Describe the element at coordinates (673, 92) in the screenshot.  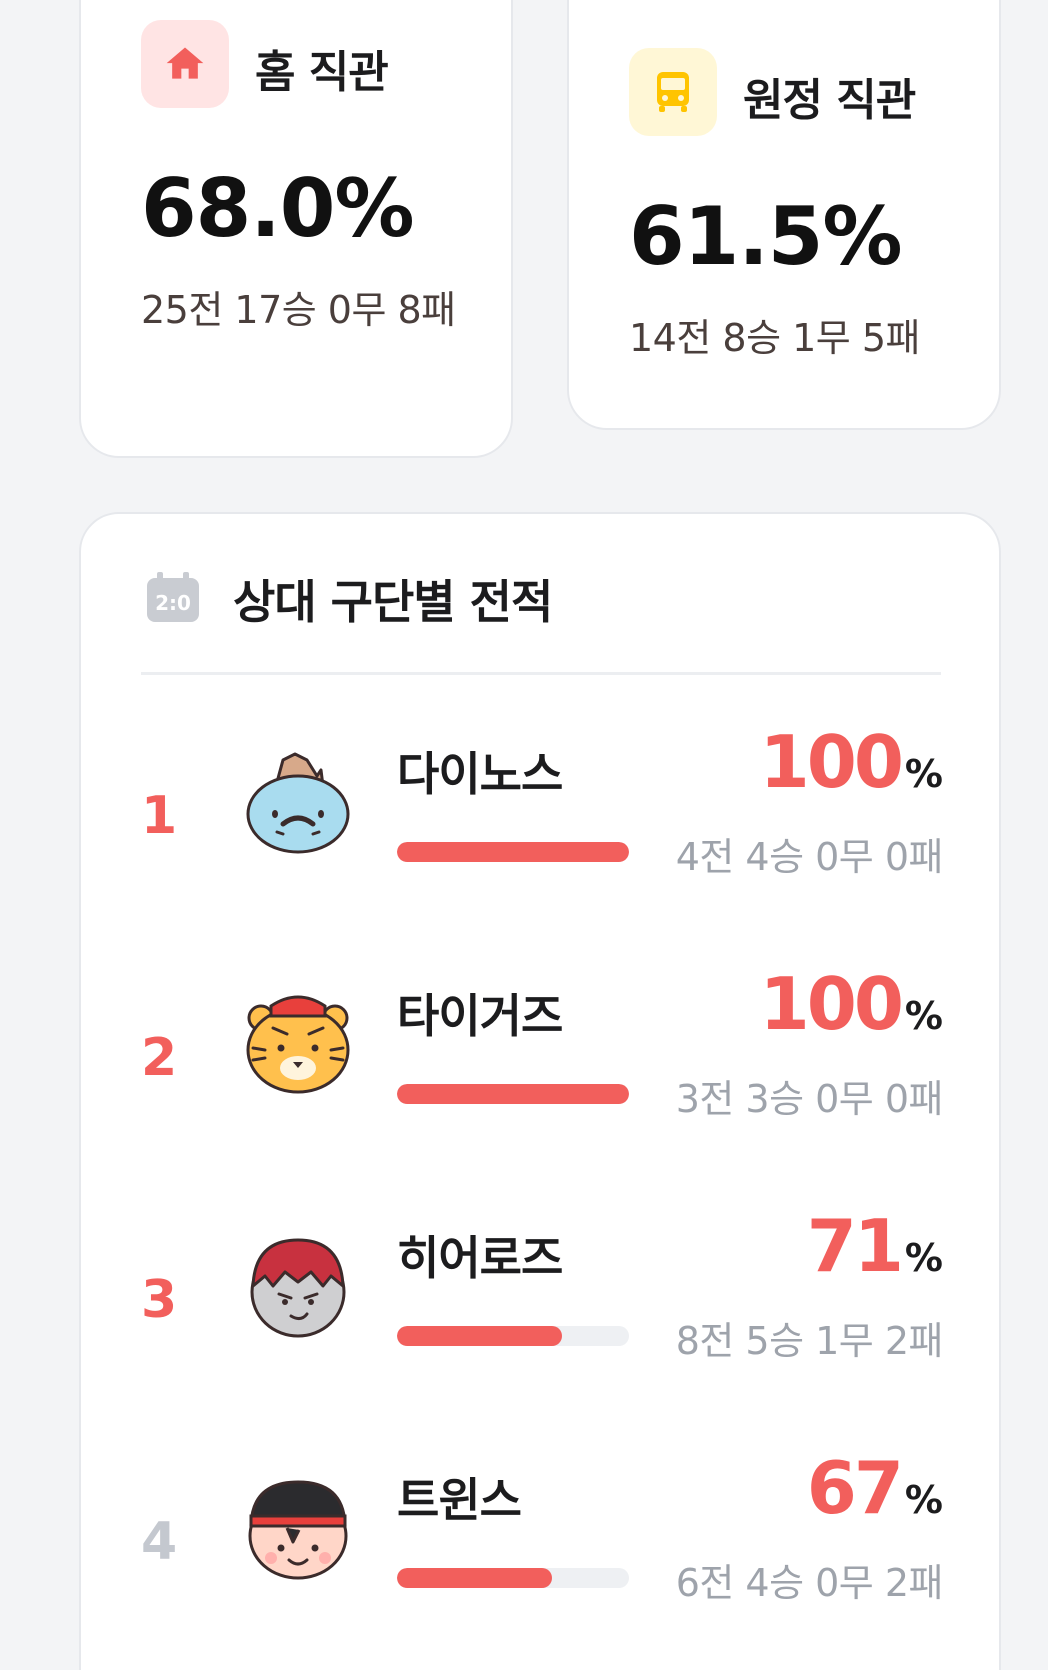
I see `bus-icon` at that location.